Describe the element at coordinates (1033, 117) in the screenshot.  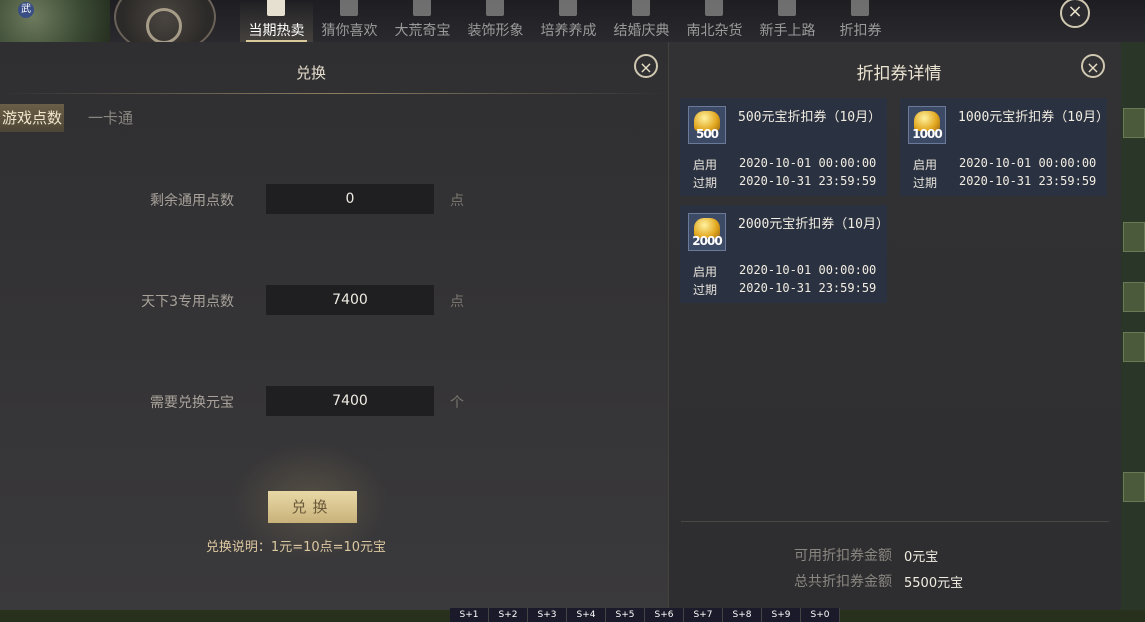
I see `coupon-name: 1000元宝折扣券（10月）` at that location.